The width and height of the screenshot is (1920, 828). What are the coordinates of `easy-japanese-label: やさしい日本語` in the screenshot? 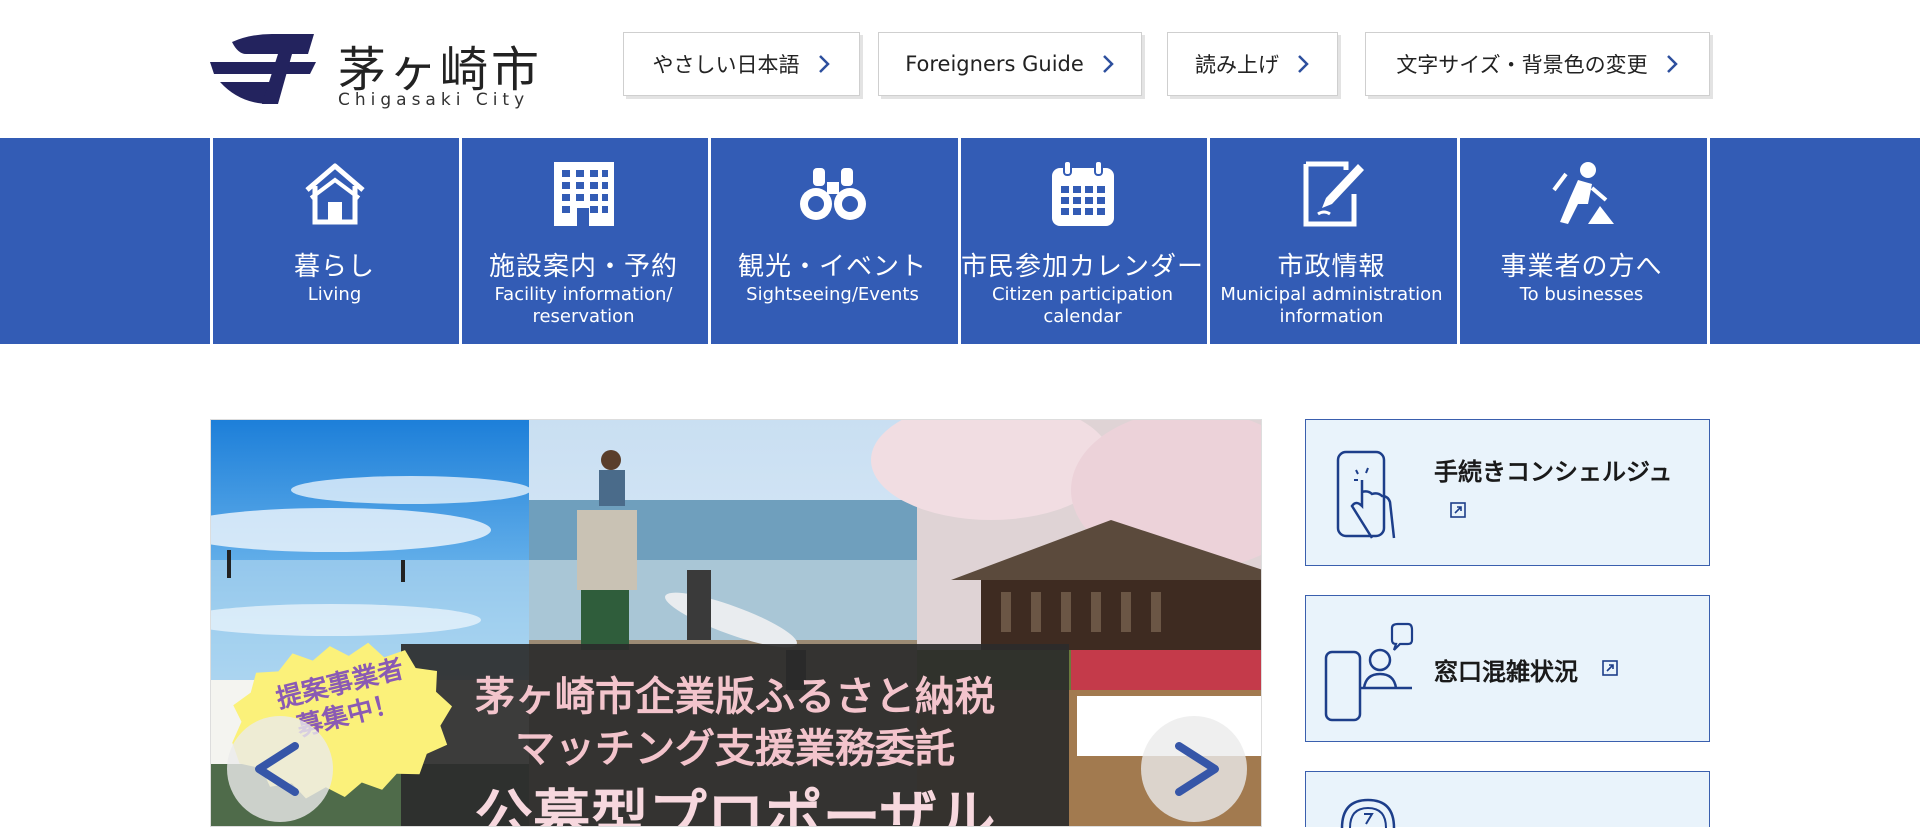 It's located at (726, 65).